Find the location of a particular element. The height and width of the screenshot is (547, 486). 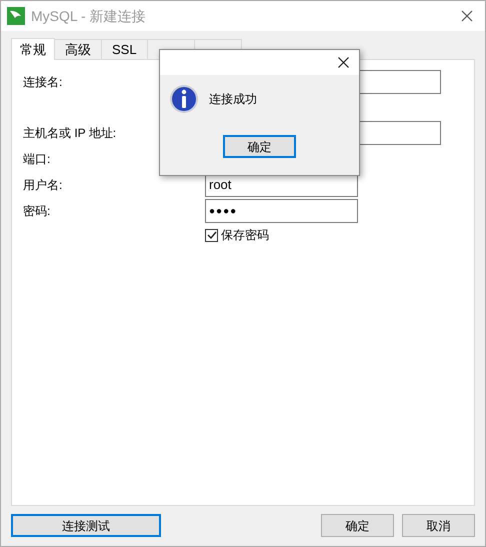

field-label: 端口: is located at coordinates (36, 159).